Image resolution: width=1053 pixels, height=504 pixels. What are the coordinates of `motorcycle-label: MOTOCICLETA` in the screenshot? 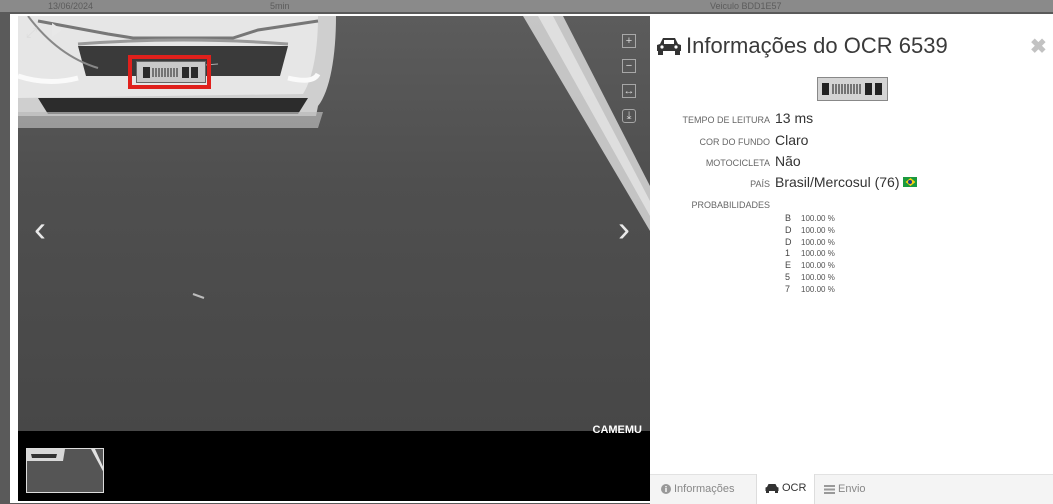 It's located at (737, 163).